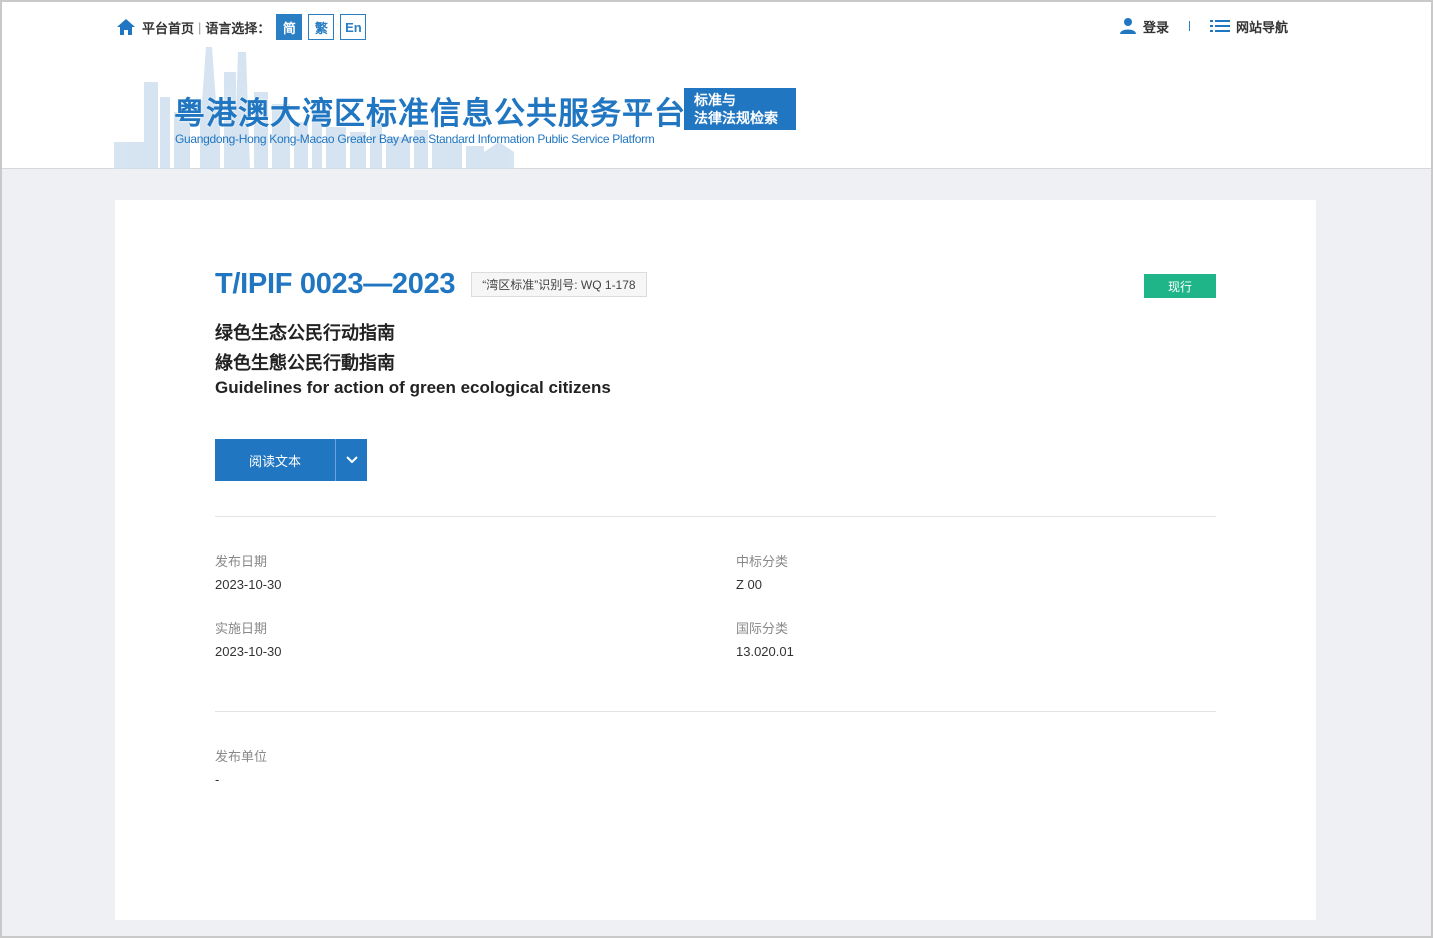  Describe the element at coordinates (126, 27) in the screenshot. I see `home-icon` at that location.